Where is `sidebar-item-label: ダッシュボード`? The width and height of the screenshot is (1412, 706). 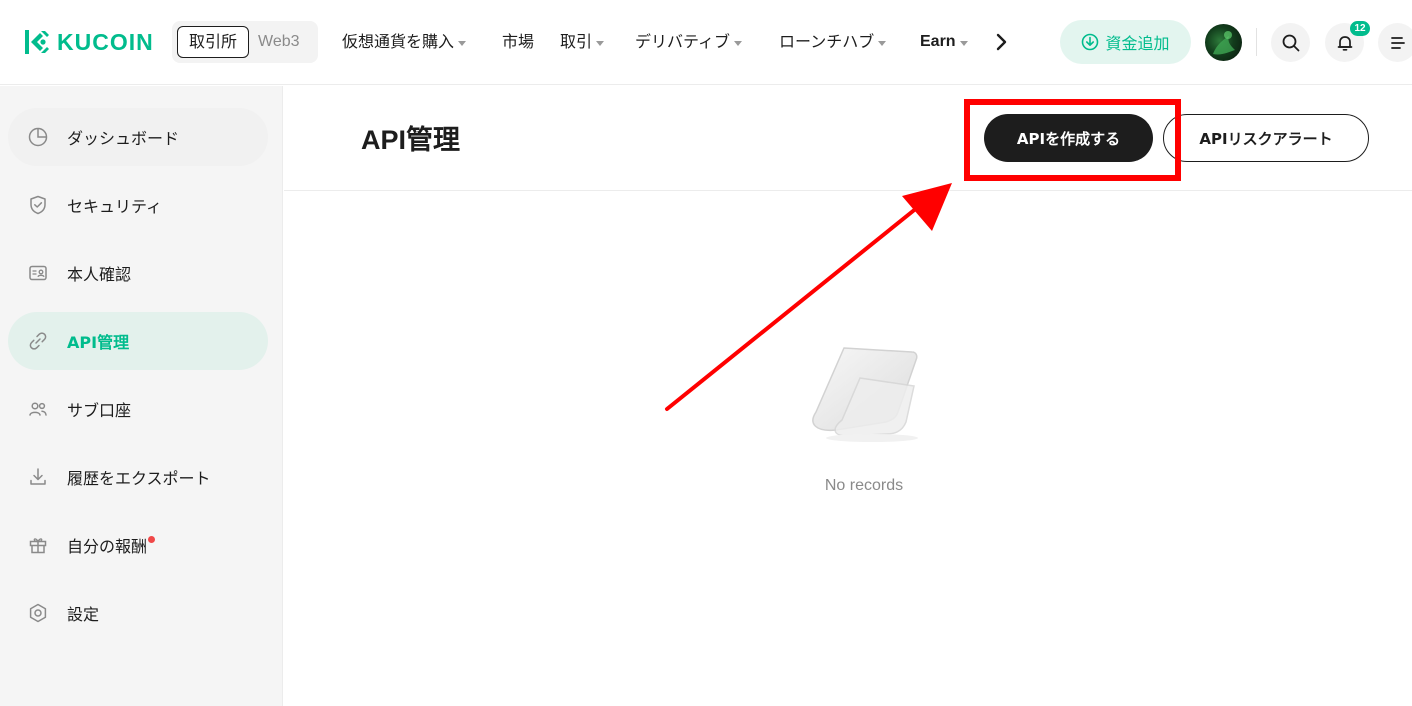
sidebar-item-label: ダッシュボード is located at coordinates (123, 138).